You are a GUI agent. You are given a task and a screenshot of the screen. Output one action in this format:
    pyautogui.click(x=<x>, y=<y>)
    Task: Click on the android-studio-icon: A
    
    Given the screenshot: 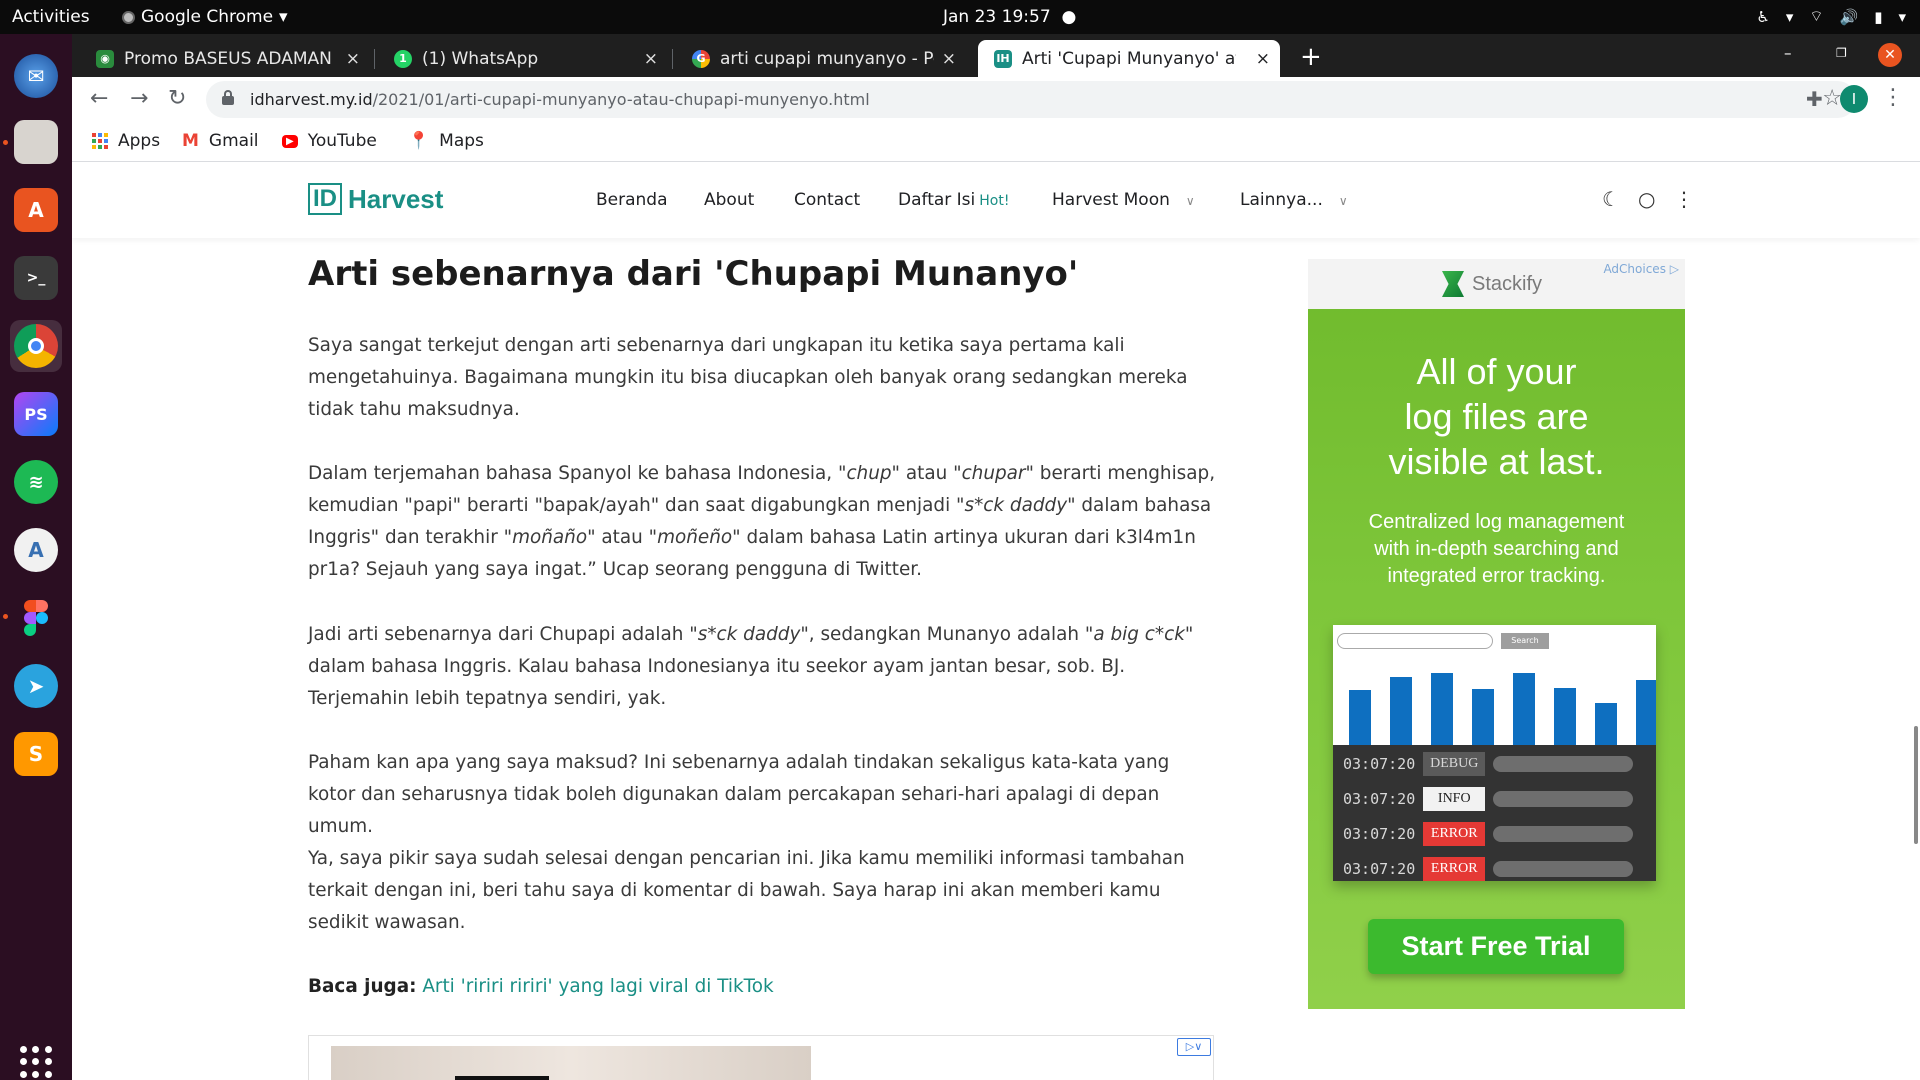 What is the action you would take?
    pyautogui.click(x=36, y=550)
    